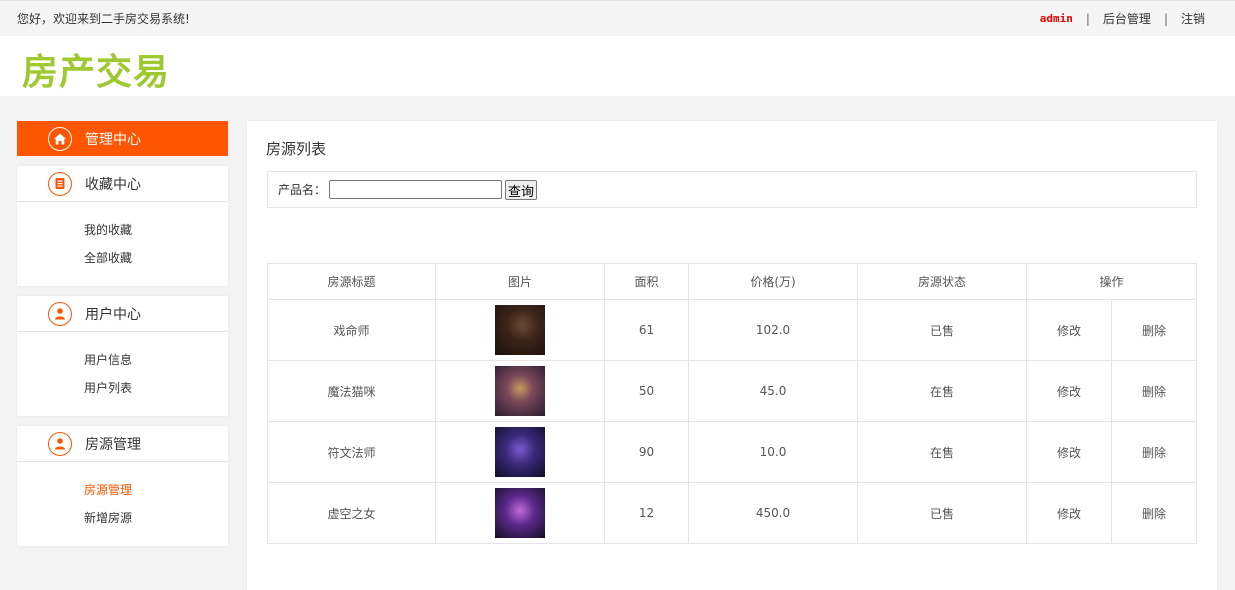  I want to click on property-manage-link: 房源管理, so click(156, 490).